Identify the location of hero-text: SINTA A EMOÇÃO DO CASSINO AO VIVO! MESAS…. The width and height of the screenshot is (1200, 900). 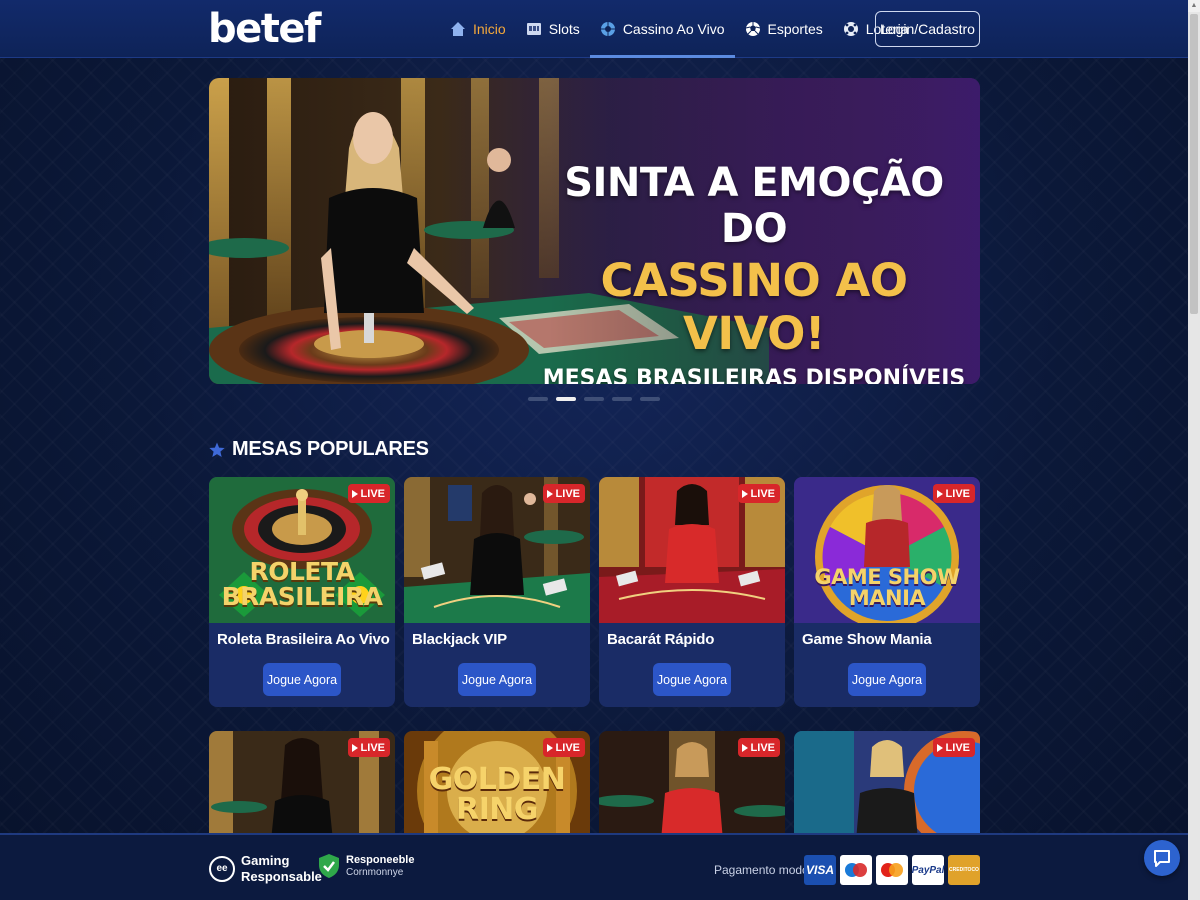
(754, 272).